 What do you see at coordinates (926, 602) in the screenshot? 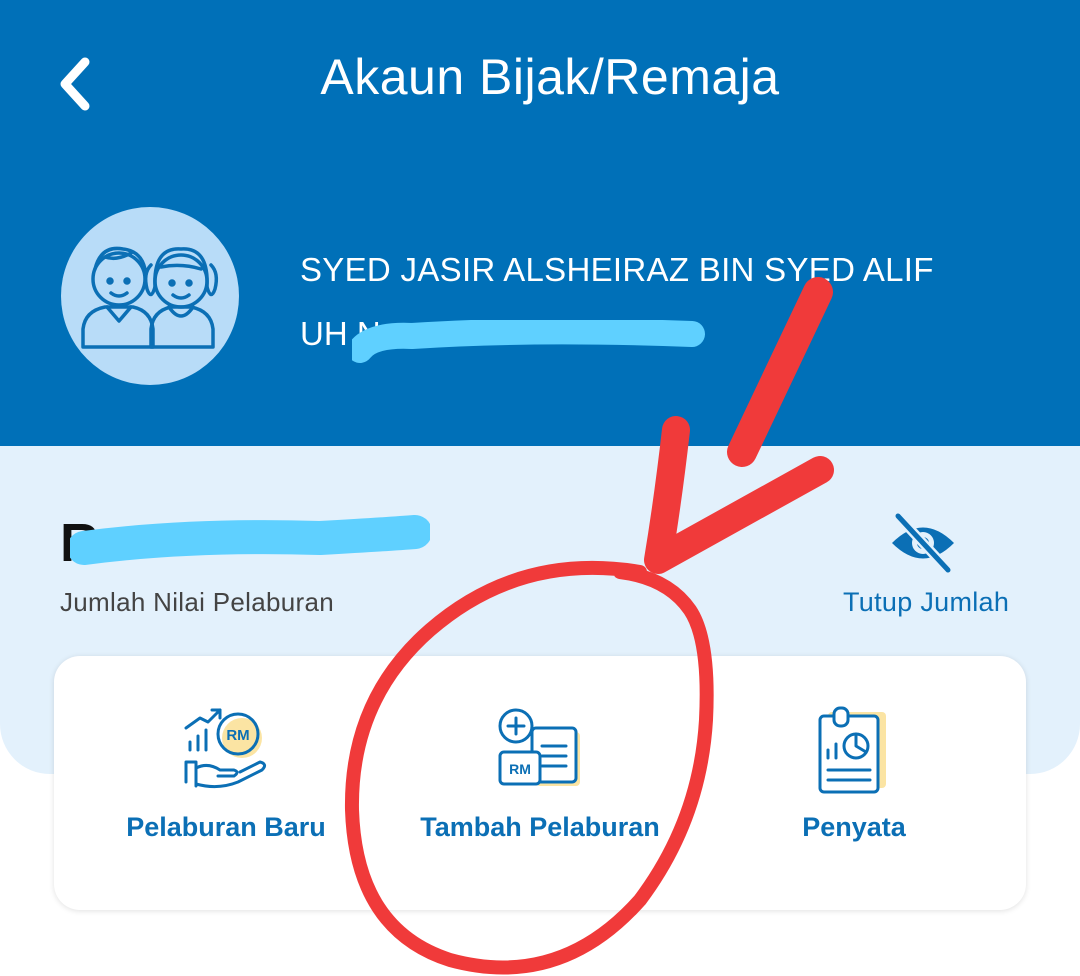
I see `hide-amount-label: Tutup Jumlah` at bounding box center [926, 602].